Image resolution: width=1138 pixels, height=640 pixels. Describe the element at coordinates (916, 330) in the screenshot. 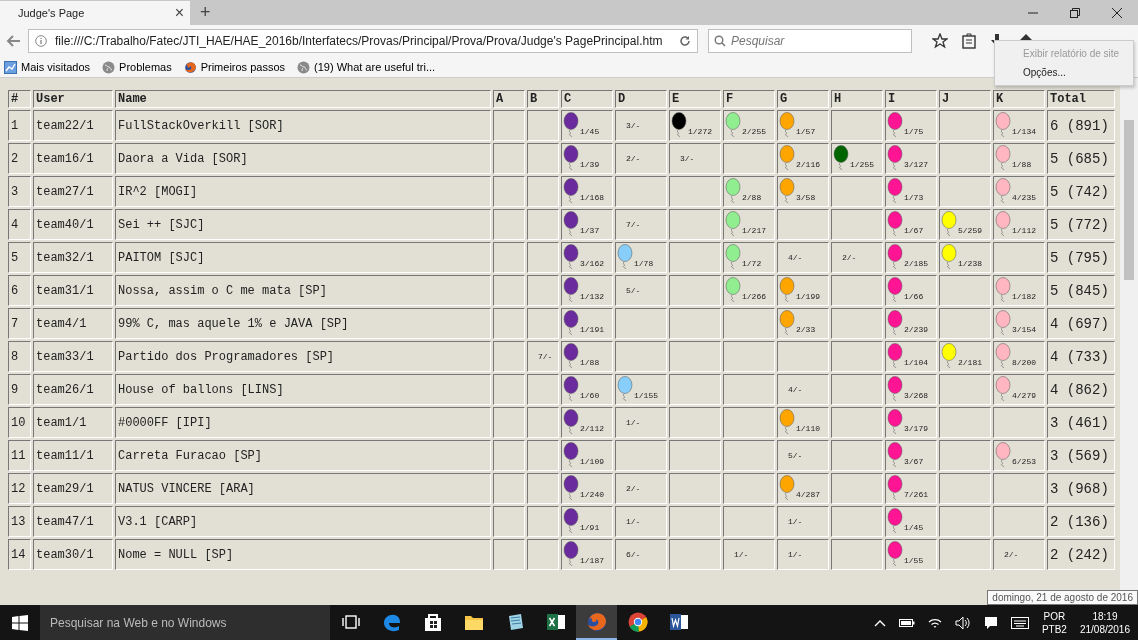

I see `score-text: 2/239` at that location.